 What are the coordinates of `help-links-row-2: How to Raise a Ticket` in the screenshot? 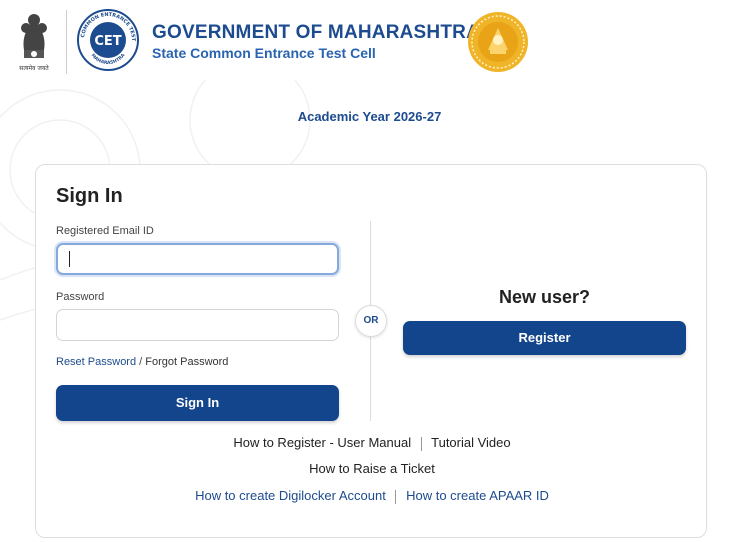 It's located at (372, 468).